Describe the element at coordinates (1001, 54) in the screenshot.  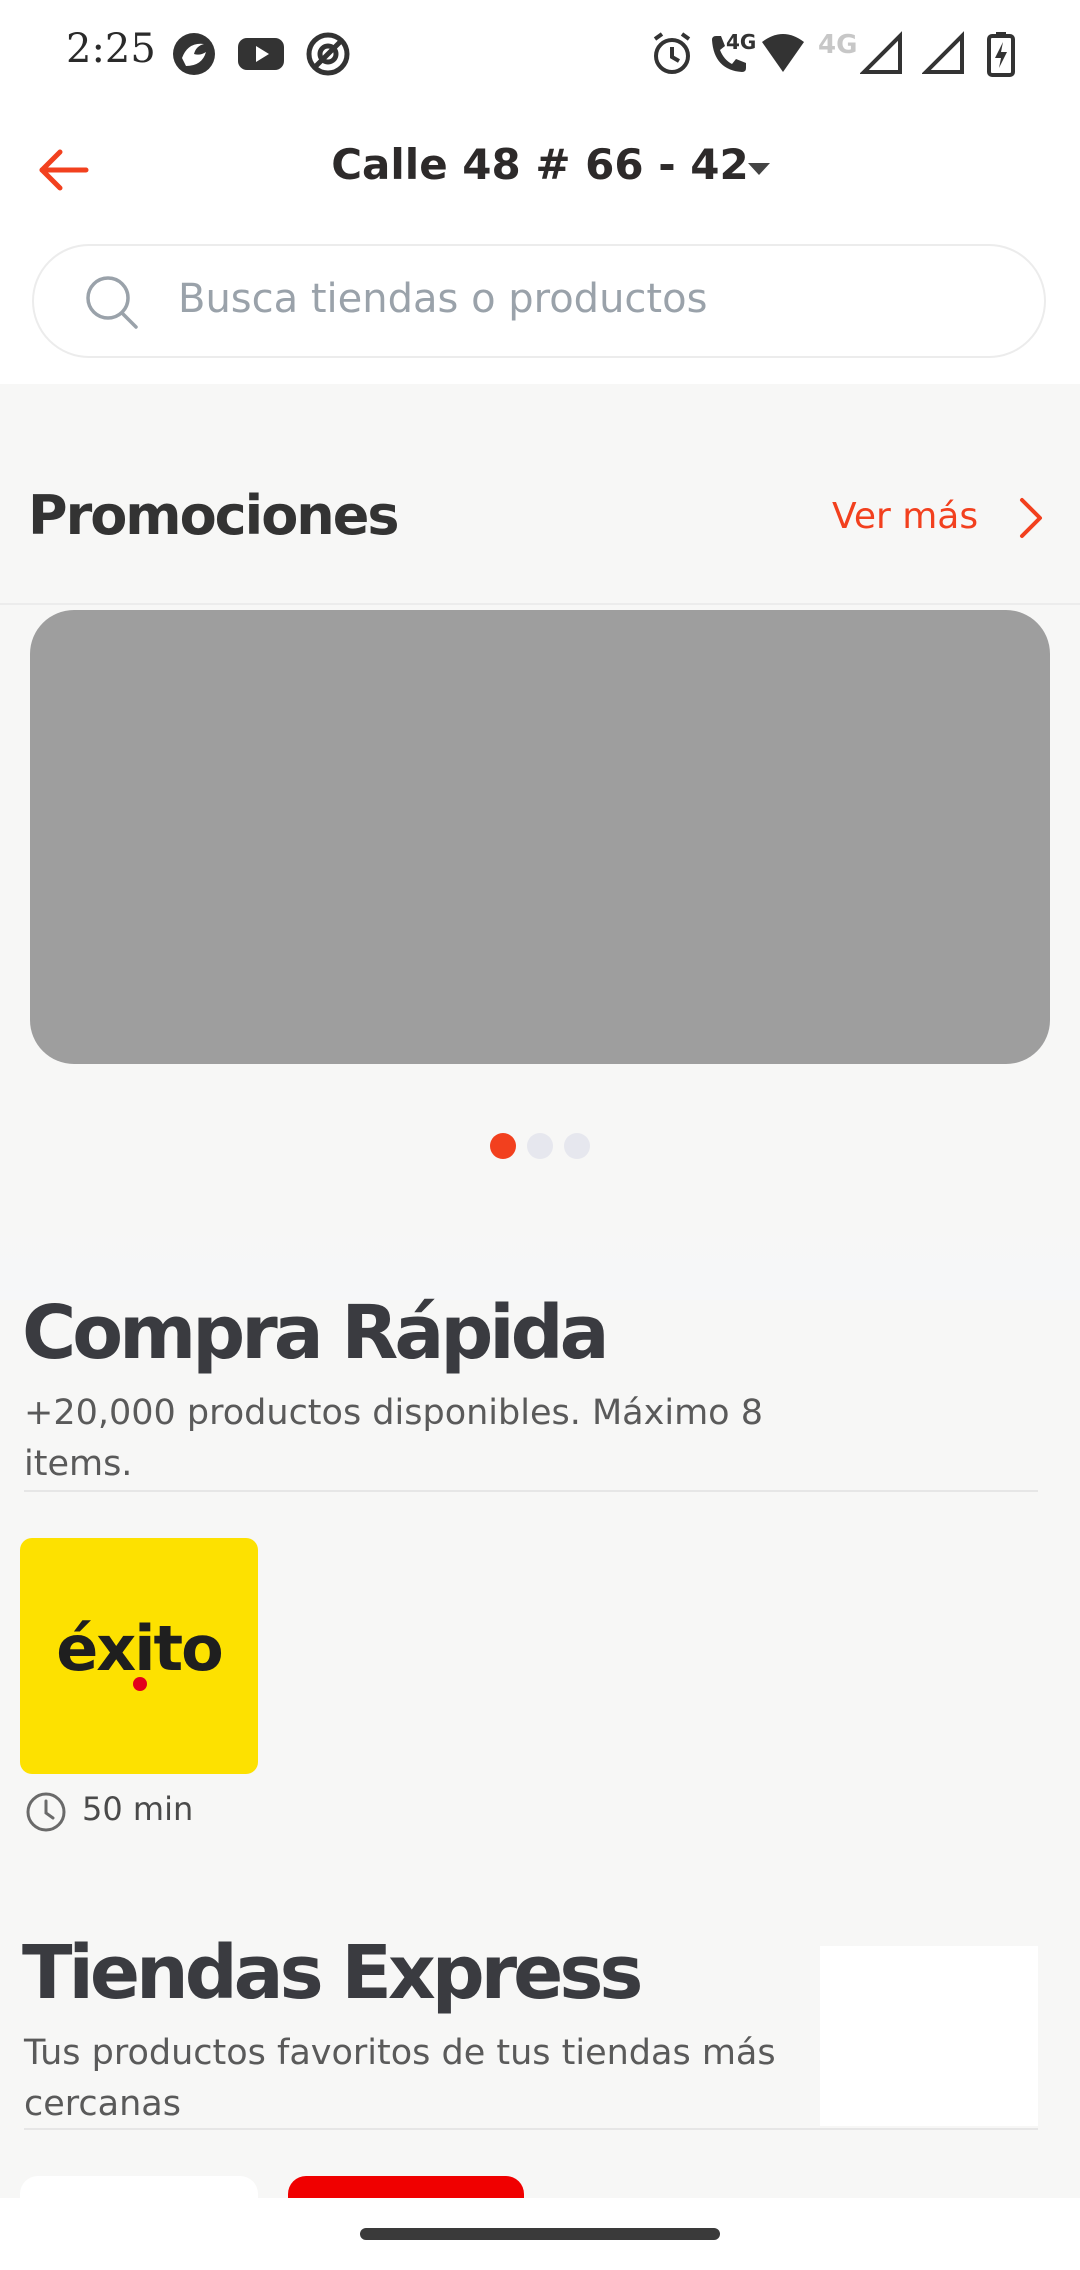
I see `battery-charging-icon` at that location.